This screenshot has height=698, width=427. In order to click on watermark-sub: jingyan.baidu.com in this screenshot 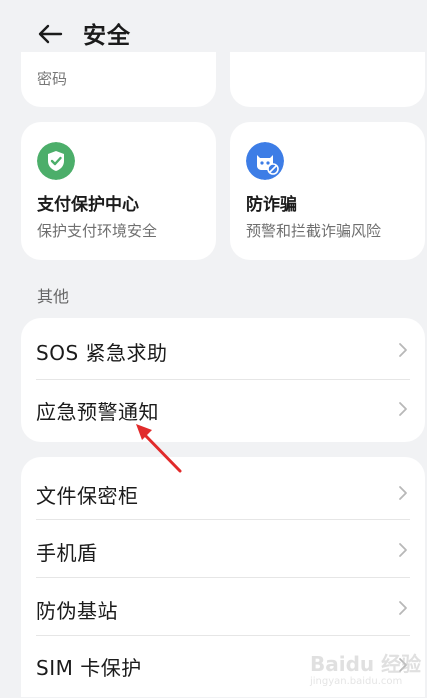, I will do `click(356, 681)`.